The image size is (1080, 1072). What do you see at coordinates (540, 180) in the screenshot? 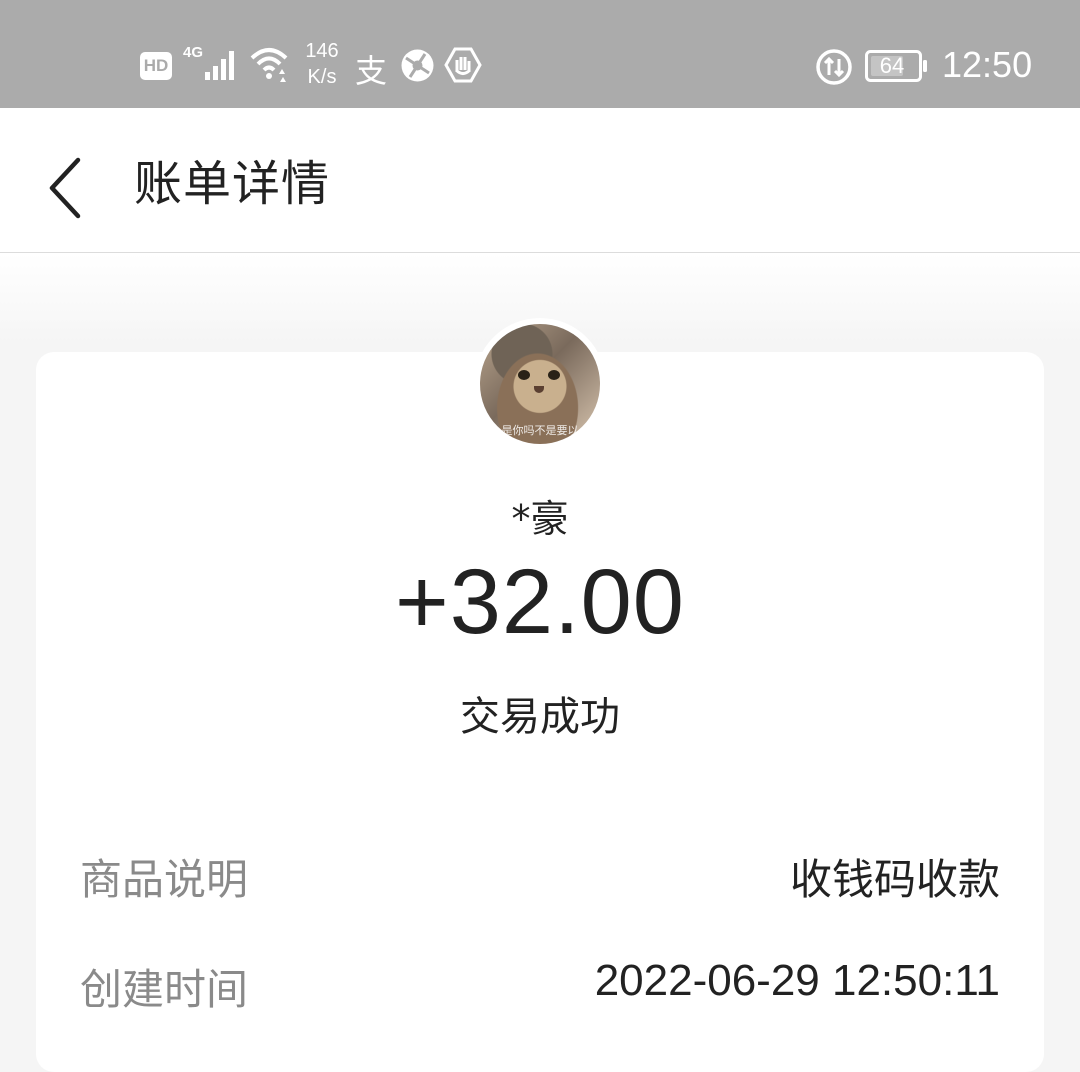
I see `app-header: 账单详情` at bounding box center [540, 180].